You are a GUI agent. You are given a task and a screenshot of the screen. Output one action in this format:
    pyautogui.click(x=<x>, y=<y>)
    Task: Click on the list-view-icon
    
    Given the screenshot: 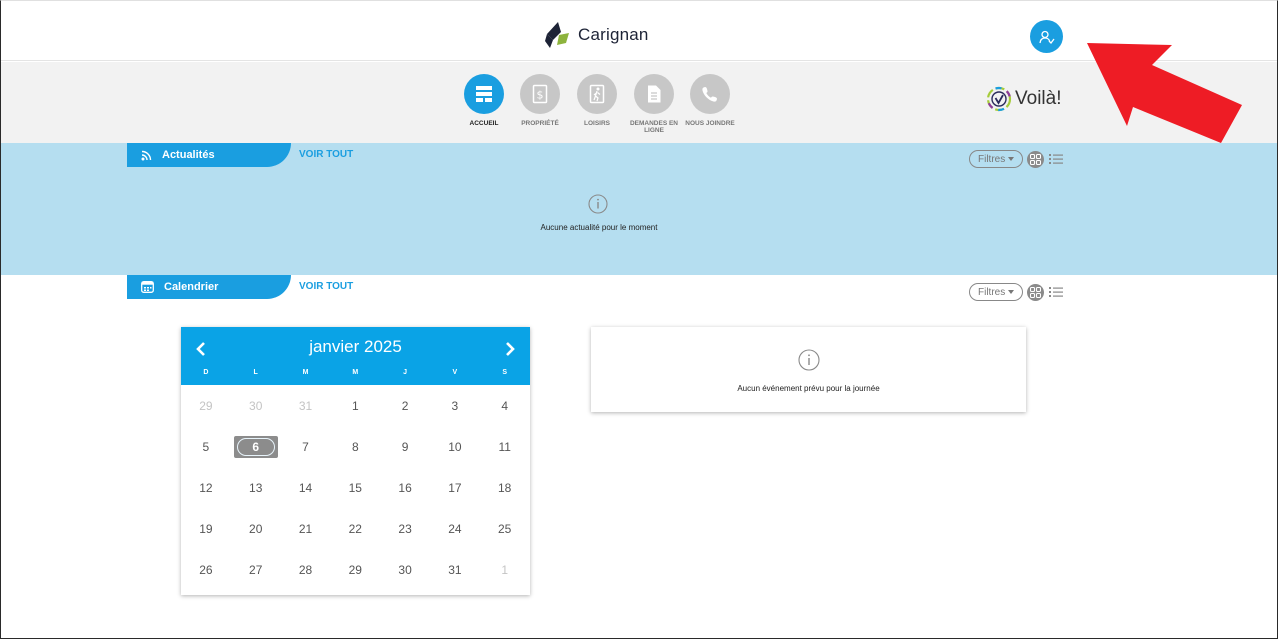 What is the action you would take?
    pyautogui.click(x=1056, y=292)
    